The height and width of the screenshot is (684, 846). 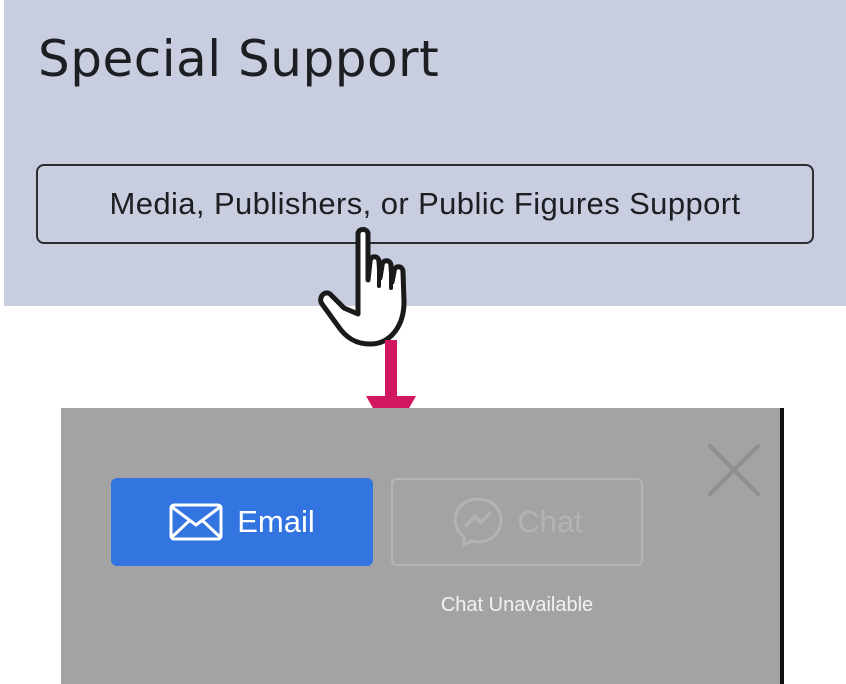 What do you see at coordinates (362, 287) in the screenshot?
I see `hand-pointer-icon` at bounding box center [362, 287].